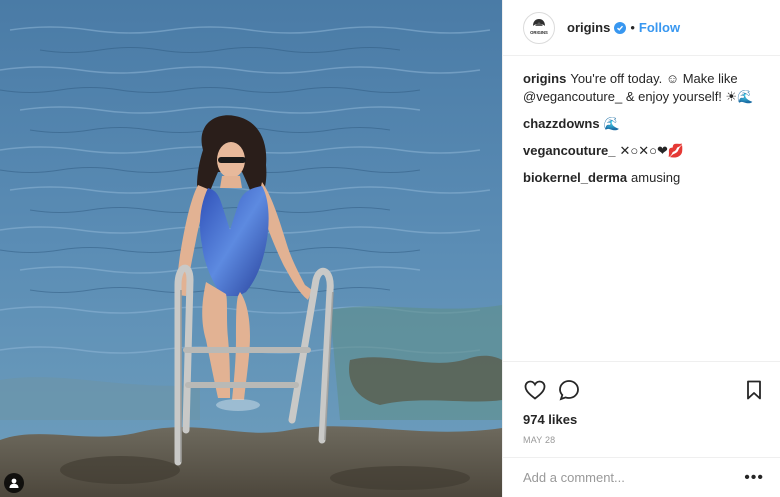  I want to click on add-comment-section: •••, so click(641, 477).